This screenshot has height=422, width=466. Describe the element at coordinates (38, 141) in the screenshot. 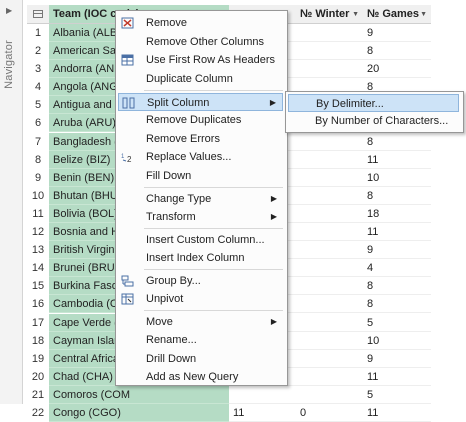

I see `row-index: 7` at that location.